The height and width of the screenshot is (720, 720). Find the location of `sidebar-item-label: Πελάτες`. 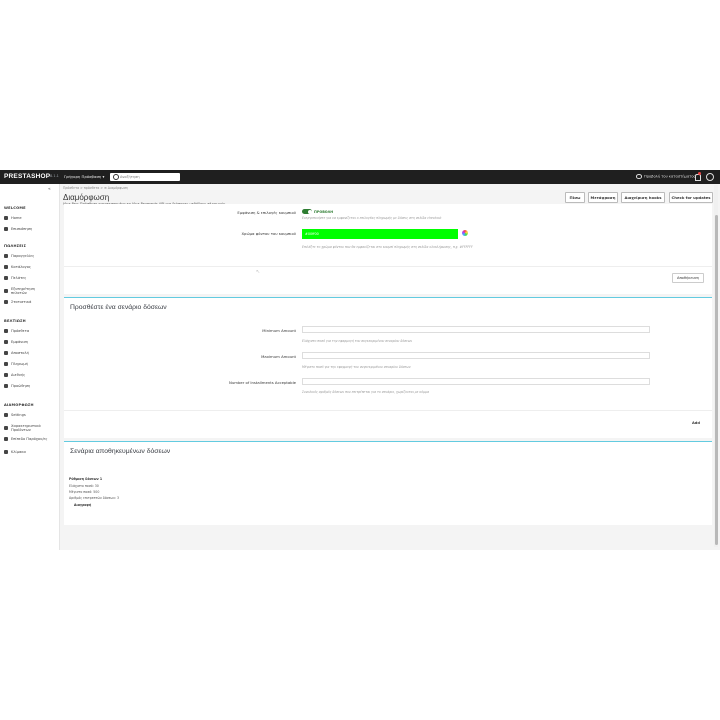

sidebar-item-label: Πελάτες is located at coordinates (19, 278).